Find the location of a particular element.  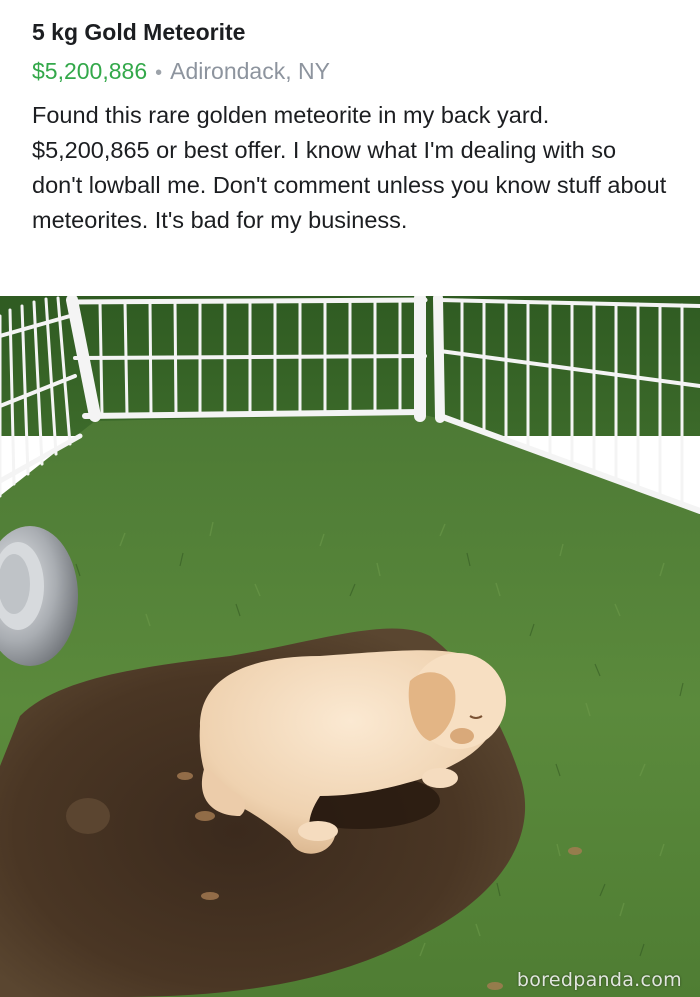

dirt-clump is located at coordinates (88, 816).